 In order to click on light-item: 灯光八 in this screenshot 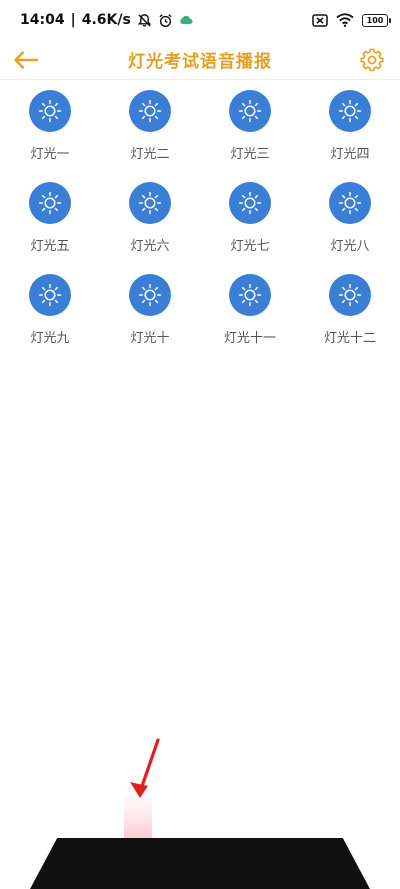, I will do `click(350, 220)`.